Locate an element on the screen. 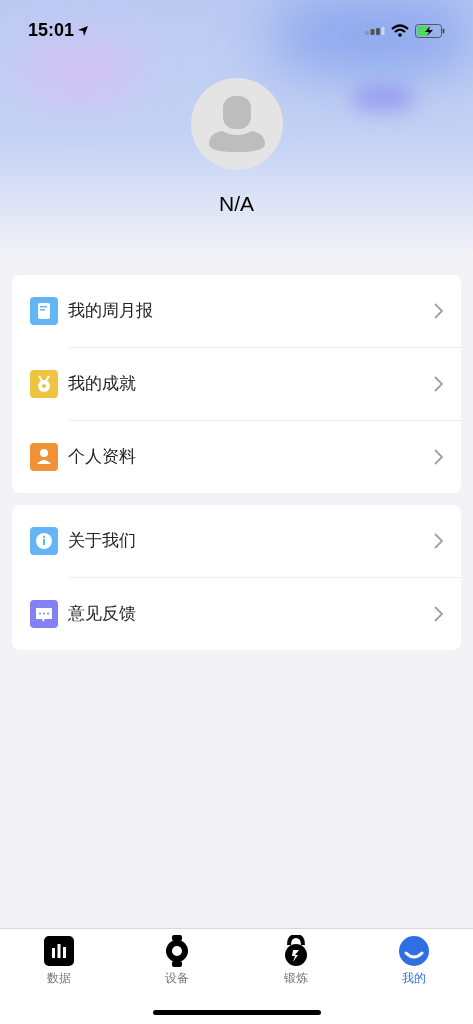  menu-item: 我的成就 is located at coordinates (236, 384).